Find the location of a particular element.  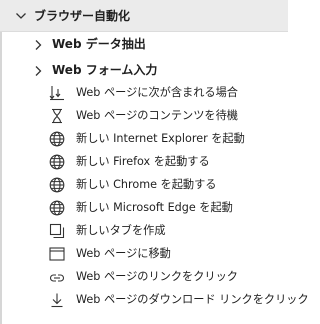

action-label: Web ページに次が含まれる場合 is located at coordinates (157, 92).